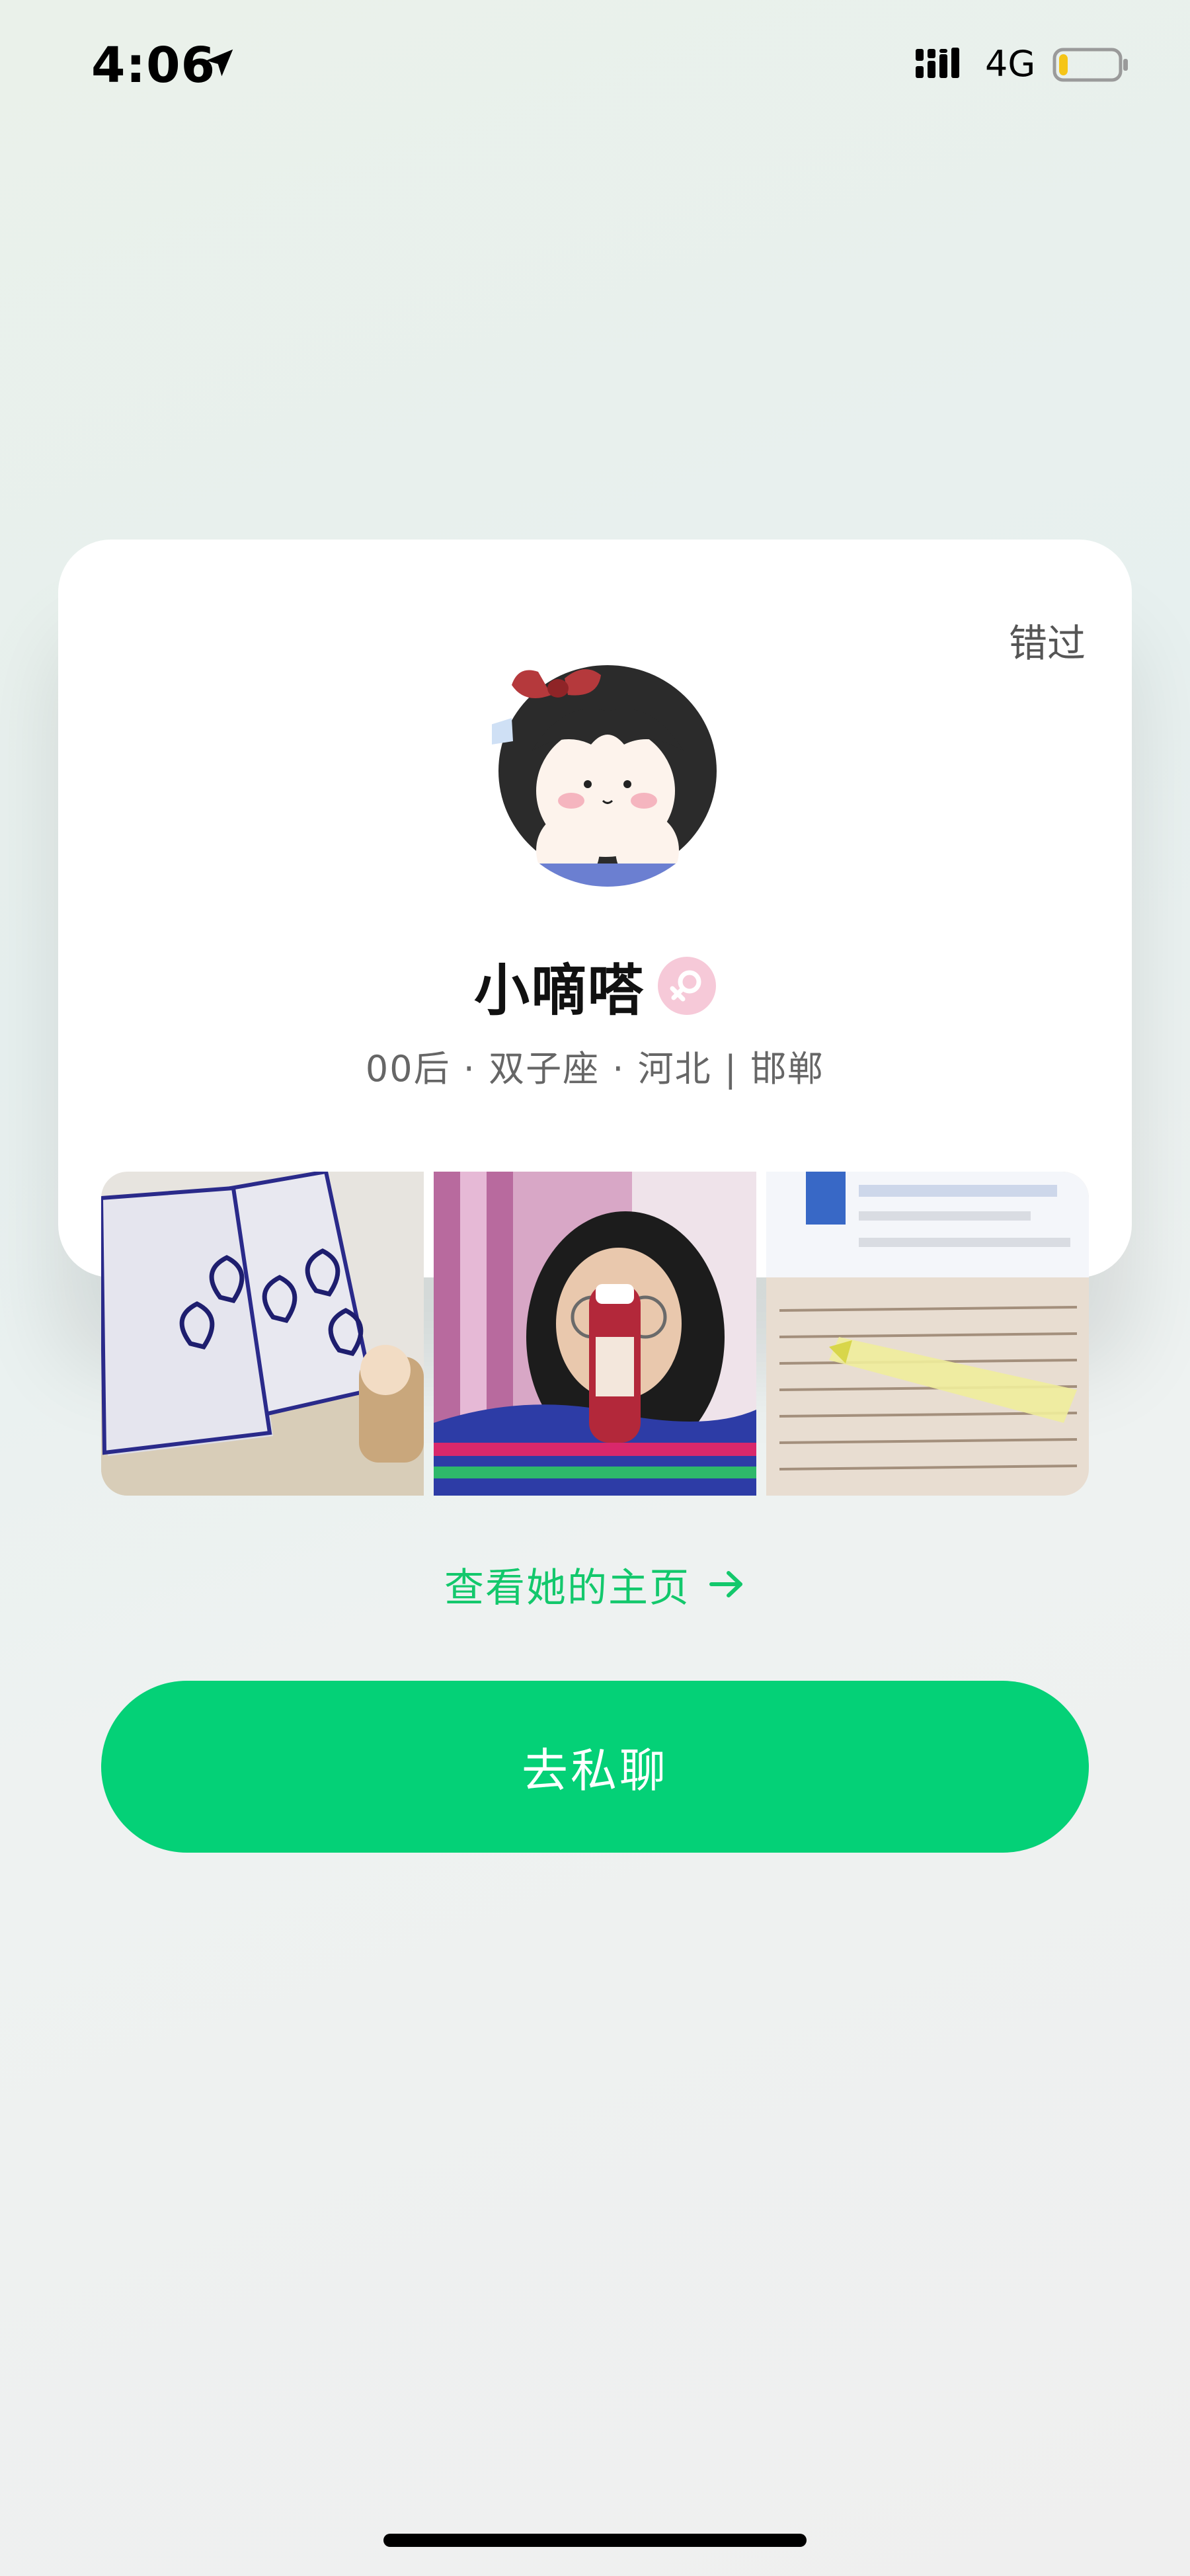 This screenshot has width=1190, height=2576. Describe the element at coordinates (1047, 640) in the screenshot. I see `skip-button: 错过` at that location.